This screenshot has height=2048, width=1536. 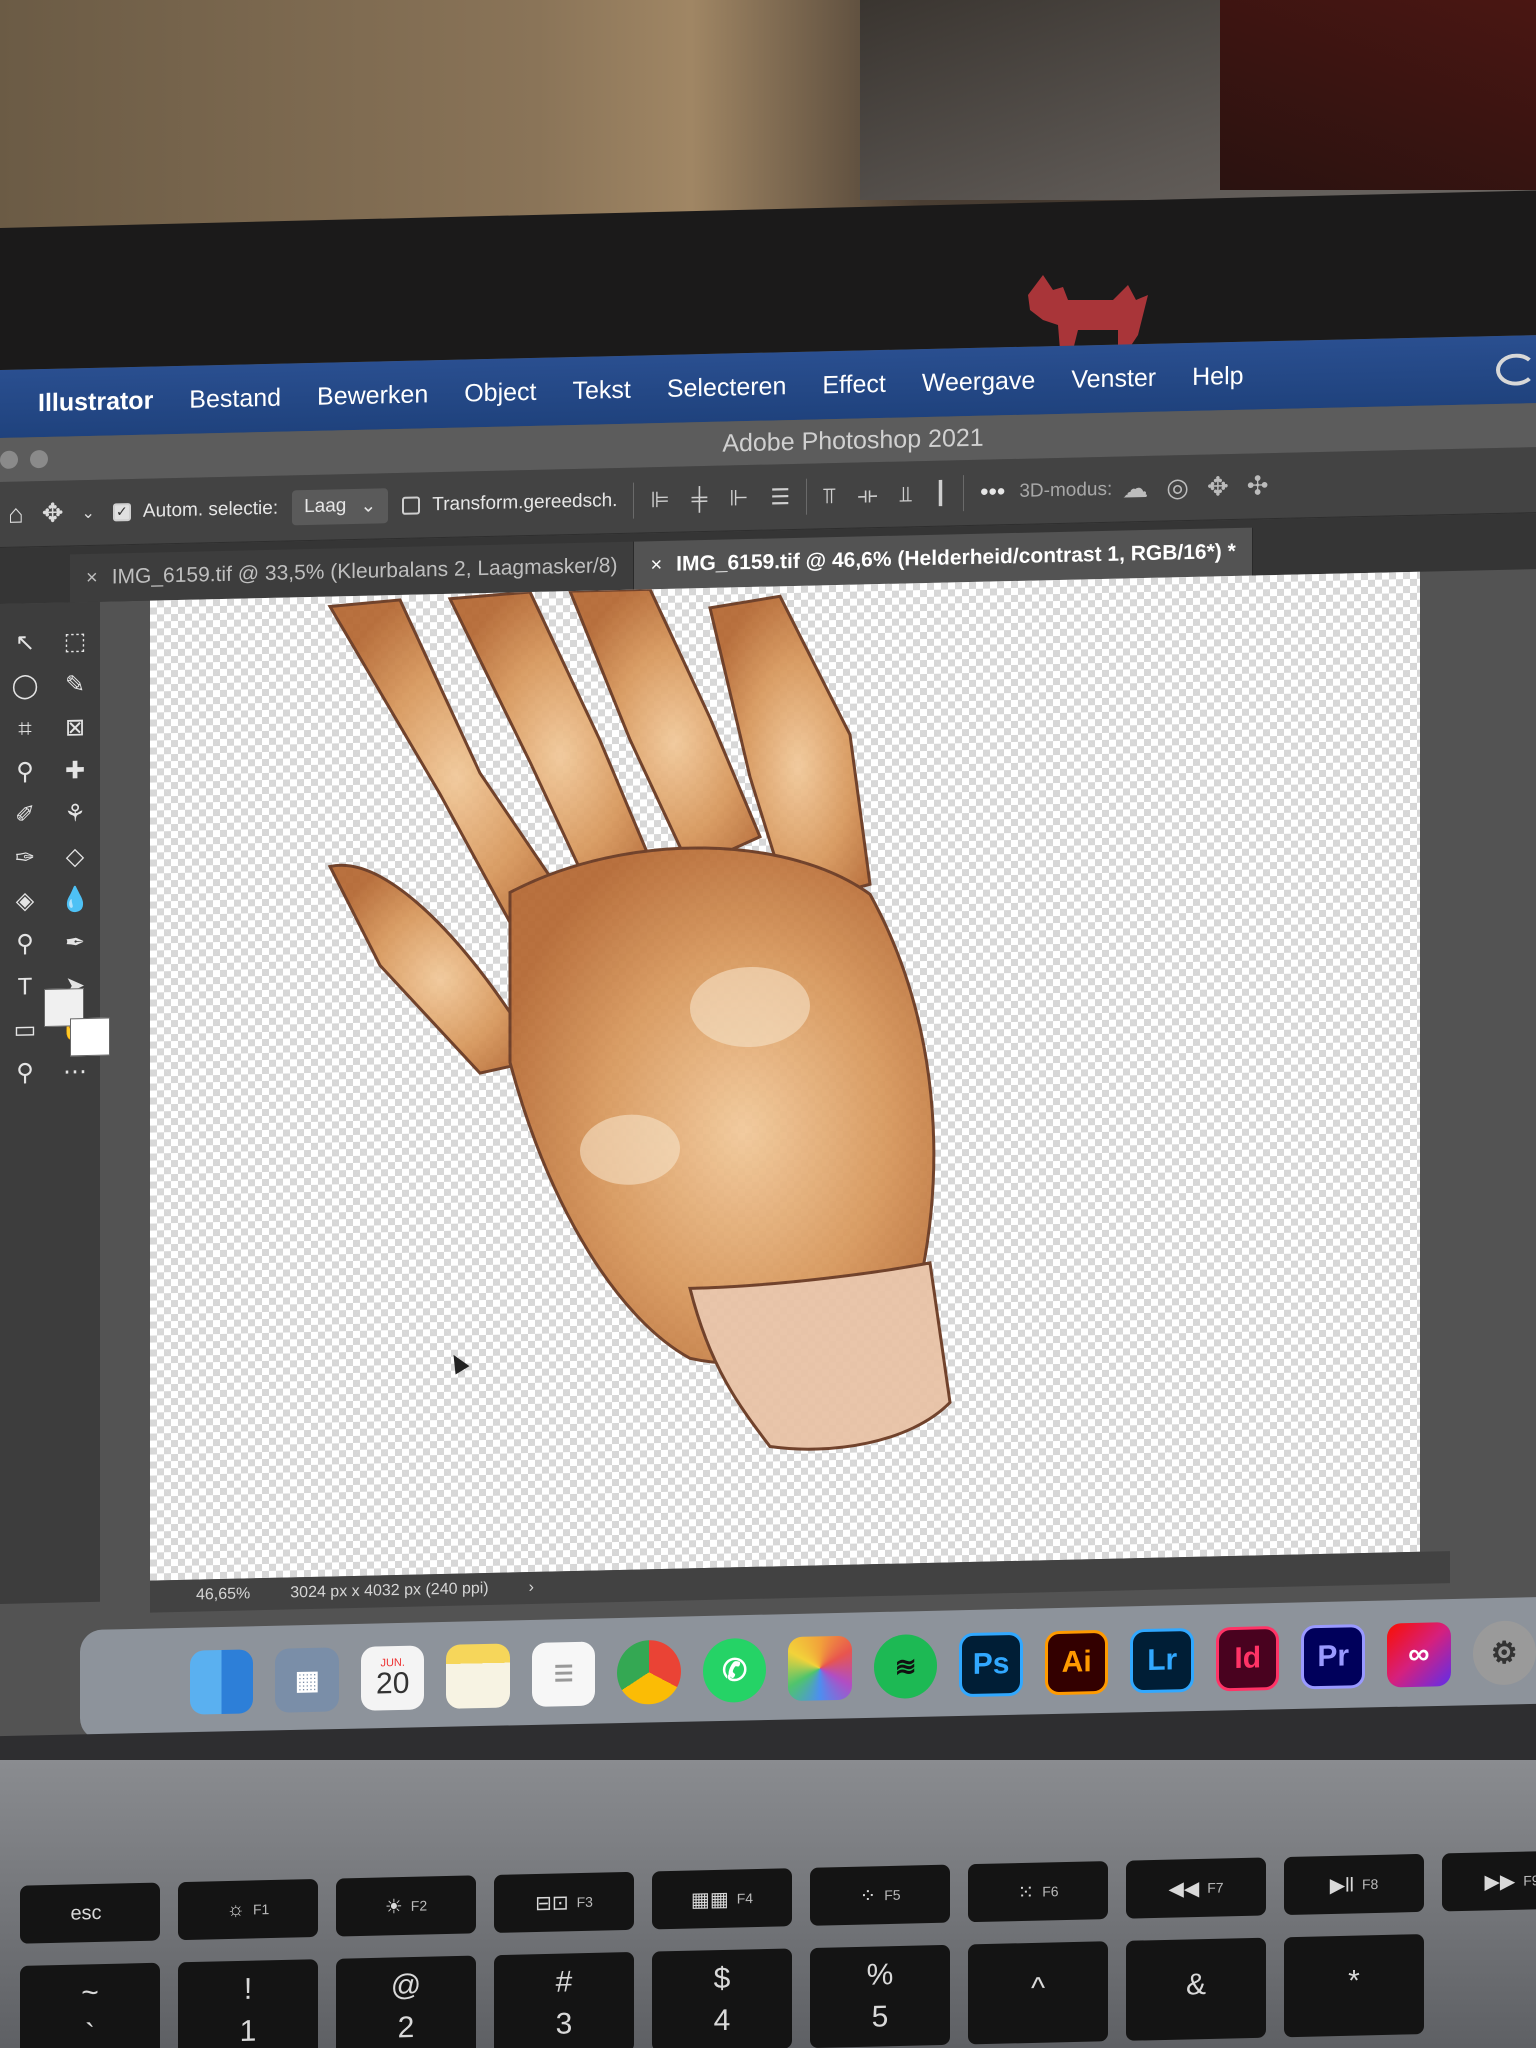 I want to click on distribute-icon: ☰, so click(x=780, y=497).